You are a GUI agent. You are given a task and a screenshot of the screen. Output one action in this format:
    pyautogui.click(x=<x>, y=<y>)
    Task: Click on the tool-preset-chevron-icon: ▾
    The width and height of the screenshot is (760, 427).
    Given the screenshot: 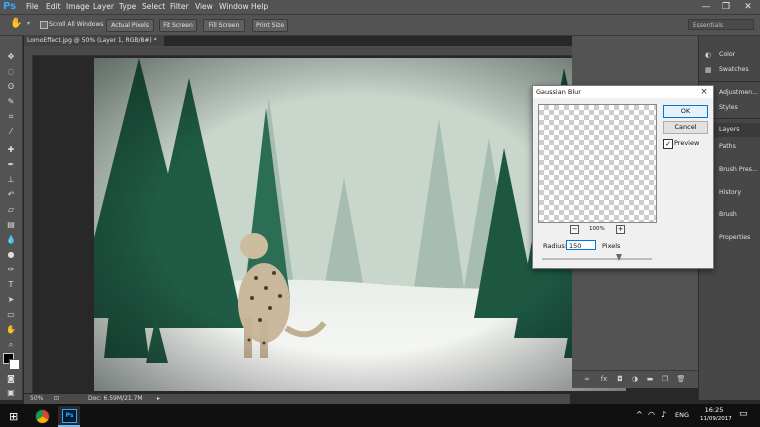 What is the action you would take?
    pyautogui.click(x=28, y=23)
    